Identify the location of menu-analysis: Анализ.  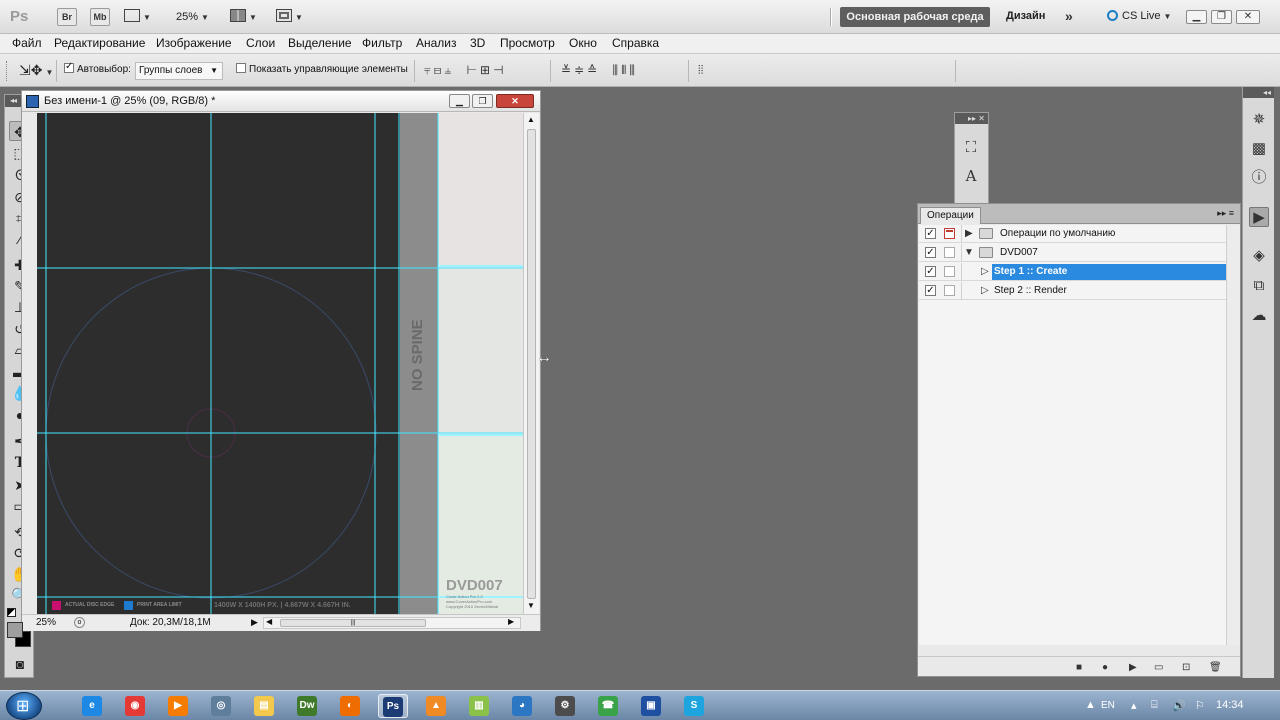
(436, 43).